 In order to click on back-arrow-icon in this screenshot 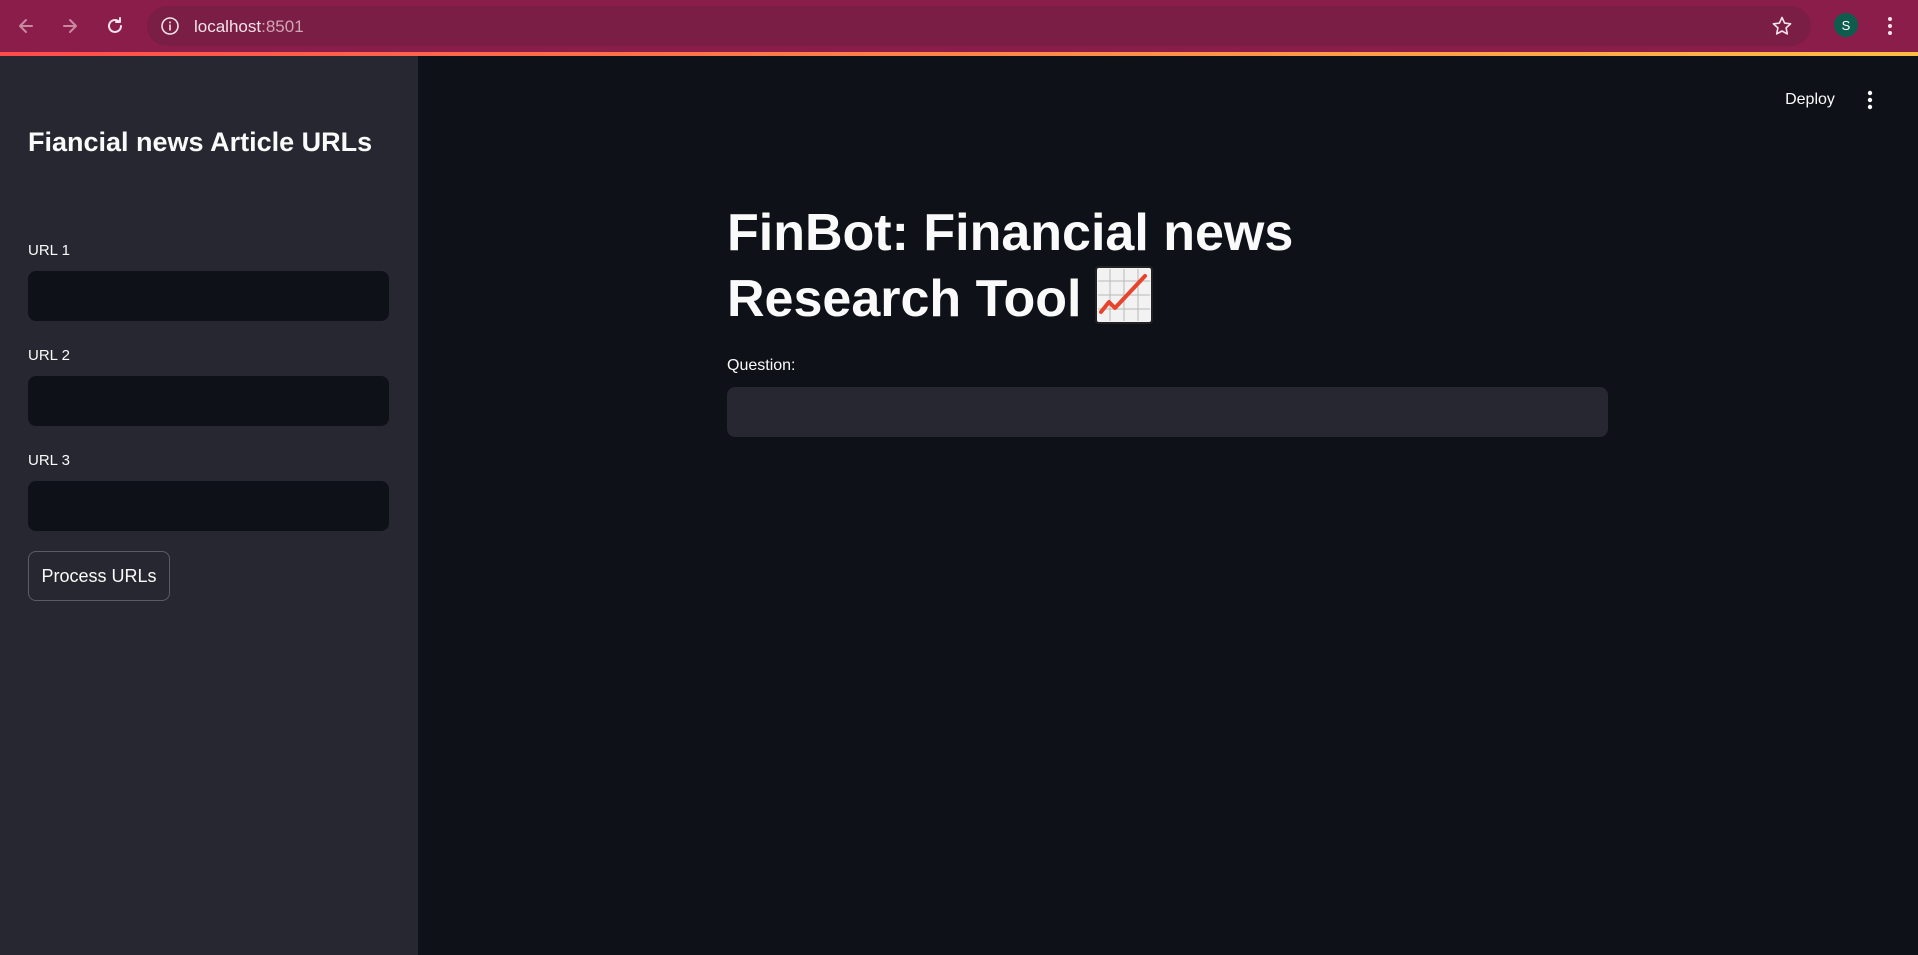, I will do `click(26, 26)`.